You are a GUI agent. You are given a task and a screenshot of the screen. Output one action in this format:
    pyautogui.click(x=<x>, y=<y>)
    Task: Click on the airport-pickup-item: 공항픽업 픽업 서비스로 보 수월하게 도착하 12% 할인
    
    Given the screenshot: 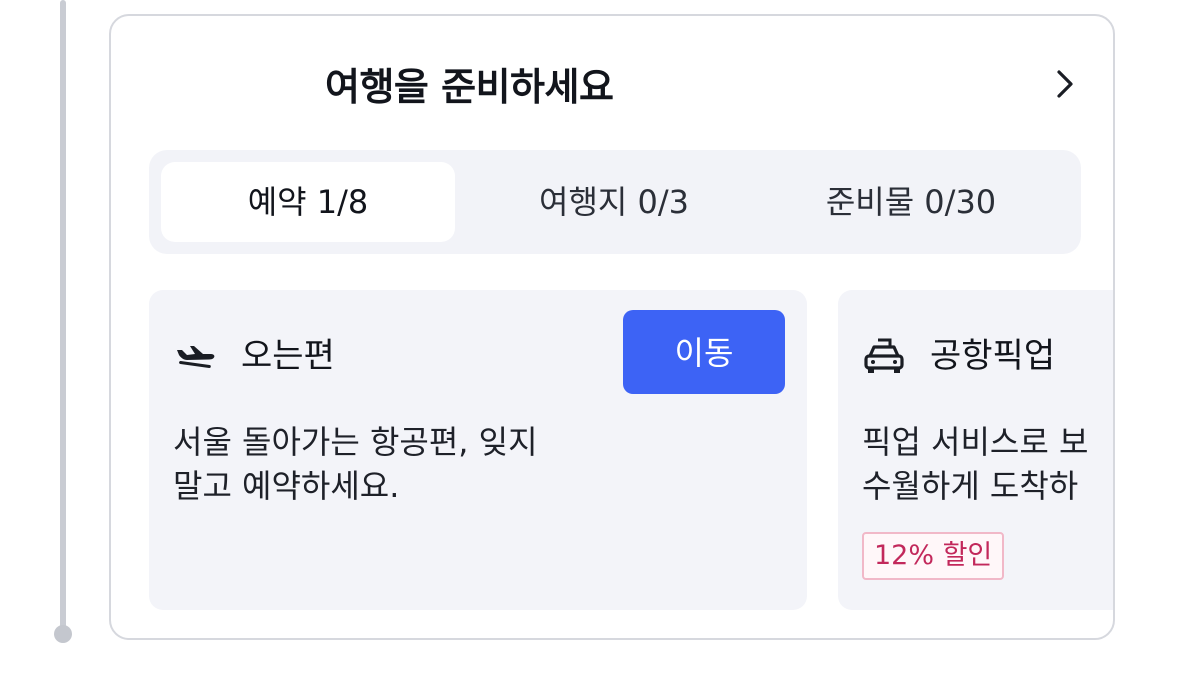 What is the action you would take?
    pyautogui.click(x=975, y=450)
    